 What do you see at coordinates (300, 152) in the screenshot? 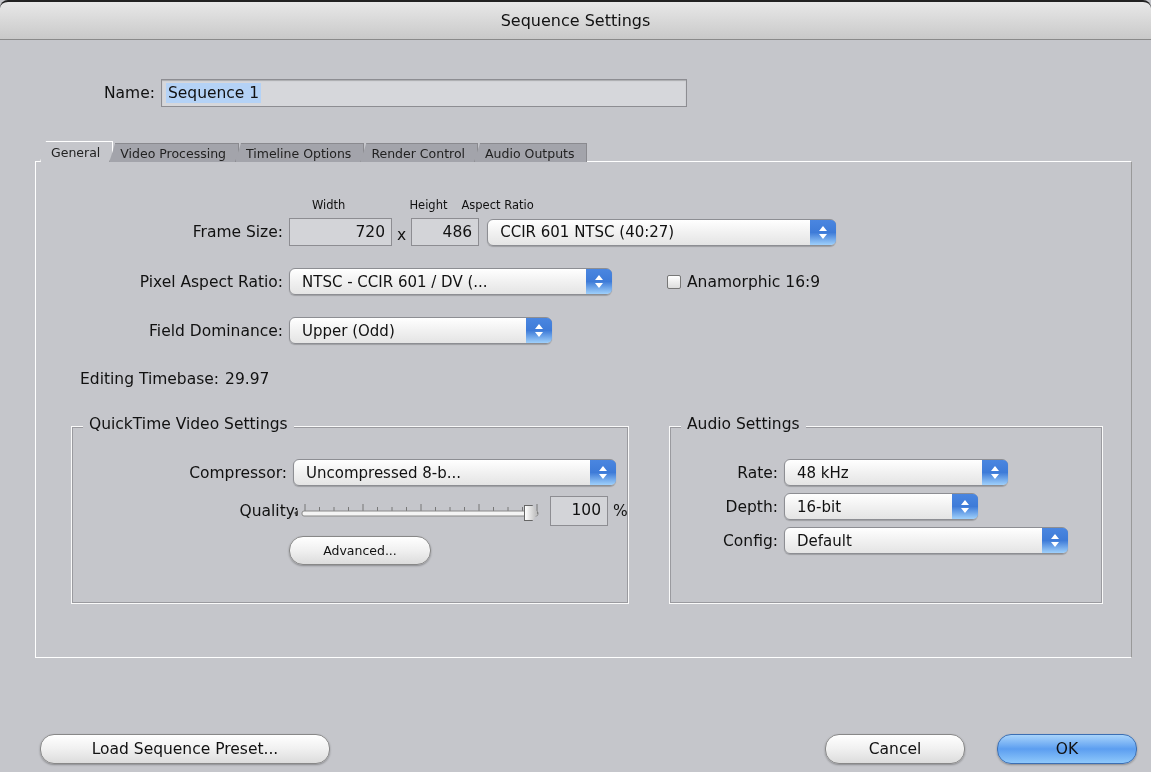
I see `tab: Timeline Options` at bounding box center [300, 152].